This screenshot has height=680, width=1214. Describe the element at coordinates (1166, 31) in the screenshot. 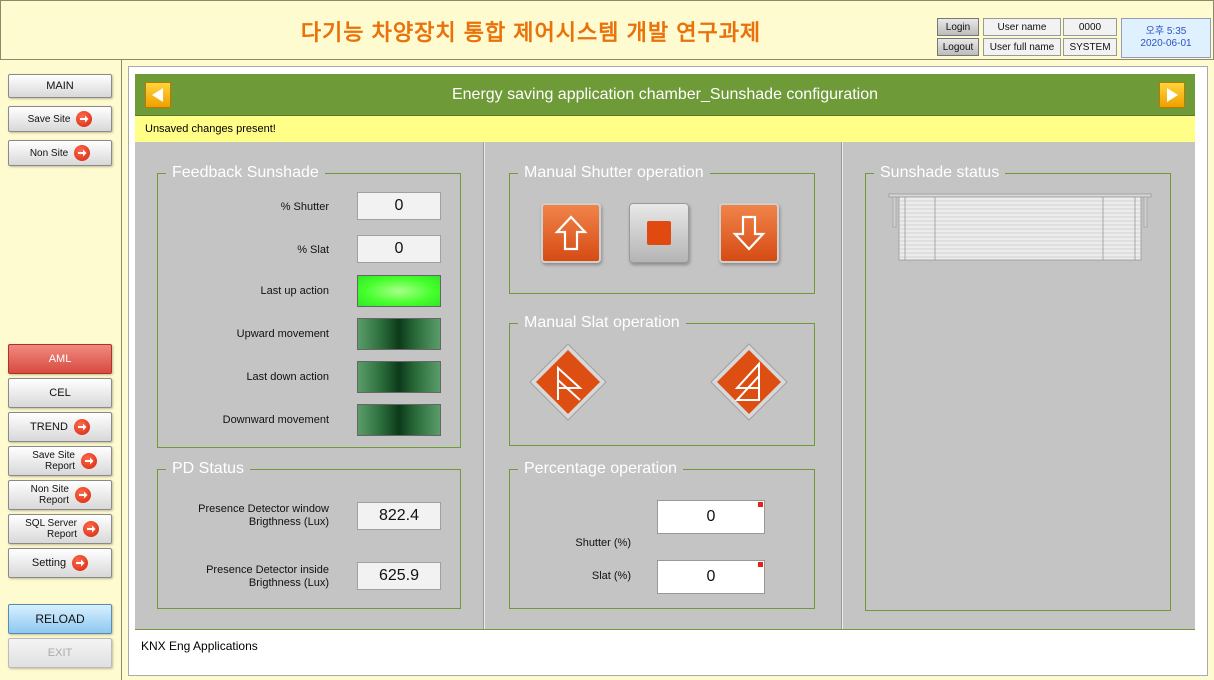

I see `clock-time: 오후 5:35` at that location.